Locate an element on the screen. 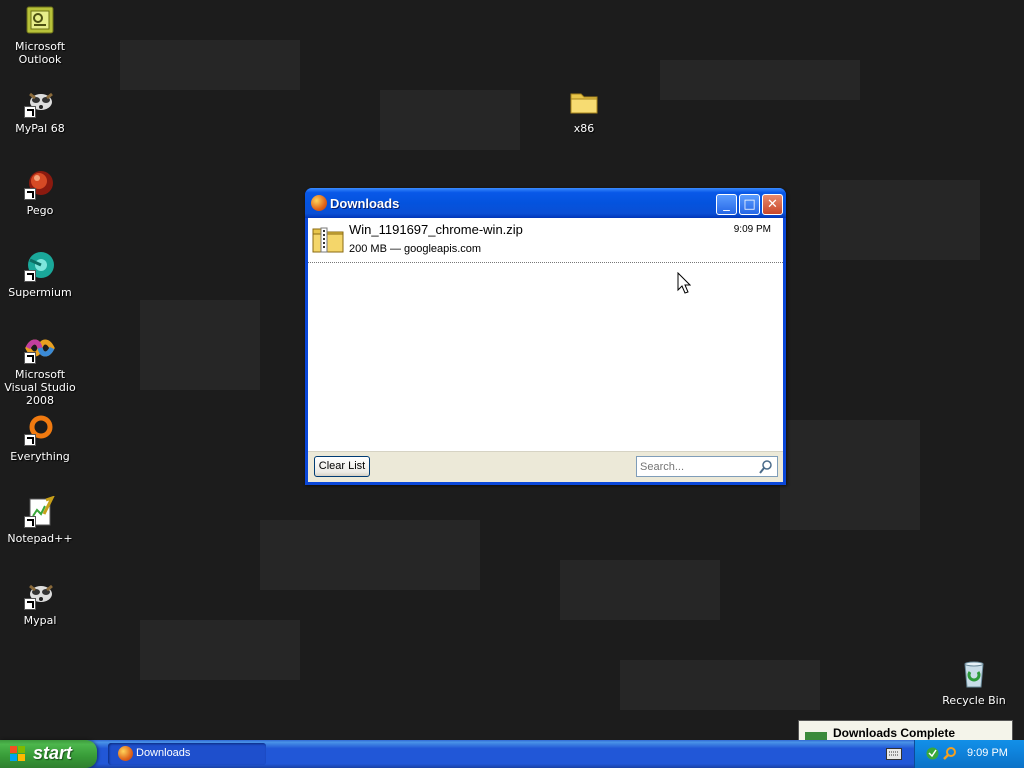 The height and width of the screenshot is (768, 1024). desktop-icon-label: Microsoft Outlook is located at coordinates (40, 53).